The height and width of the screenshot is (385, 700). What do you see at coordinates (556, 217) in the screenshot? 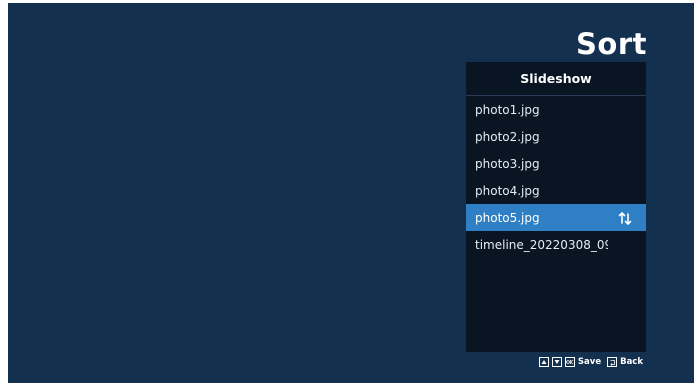
I see `list-item-photo5-selected: photo5.jpg` at bounding box center [556, 217].